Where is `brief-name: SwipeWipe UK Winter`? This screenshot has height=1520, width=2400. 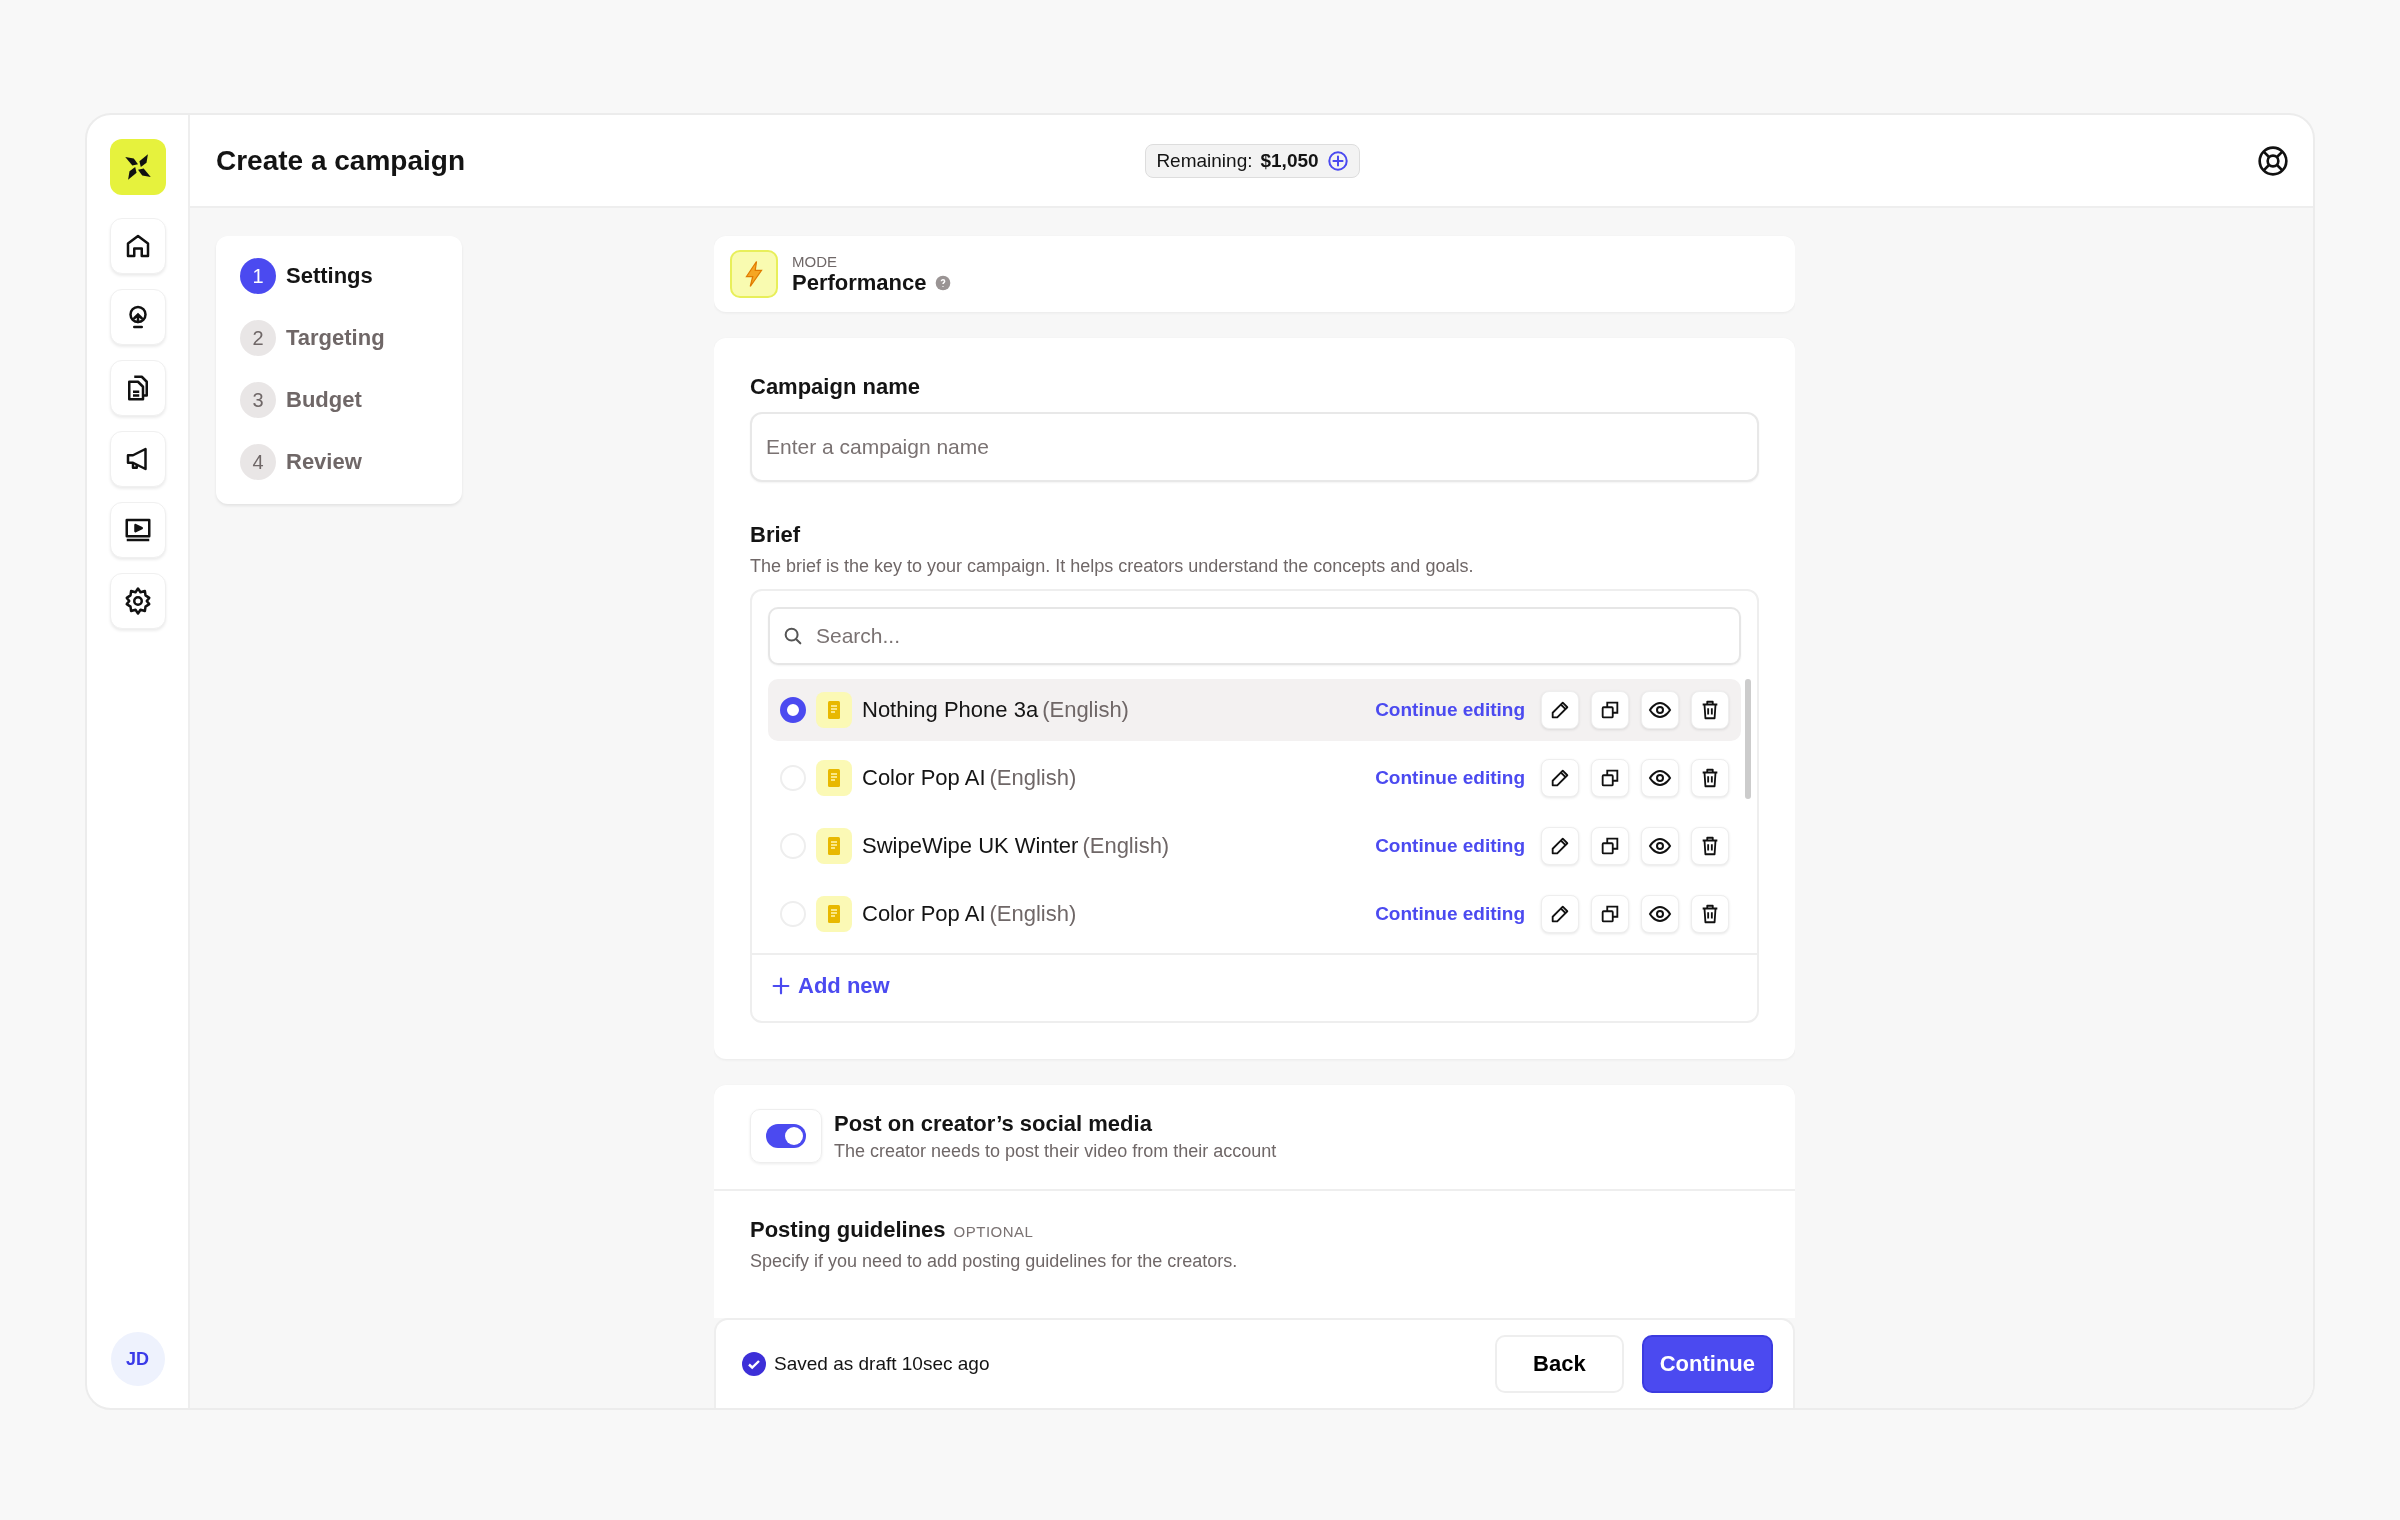
brief-name: SwipeWipe UK Winter is located at coordinates (970, 846).